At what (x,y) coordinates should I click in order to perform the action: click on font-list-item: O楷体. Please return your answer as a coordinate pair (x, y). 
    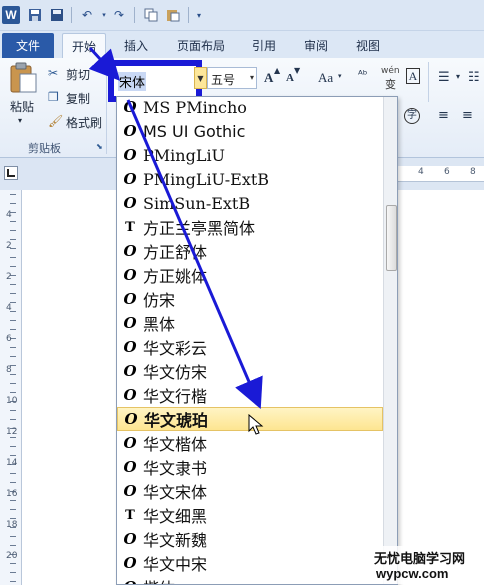
    Looking at the image, I should click on (250, 579).